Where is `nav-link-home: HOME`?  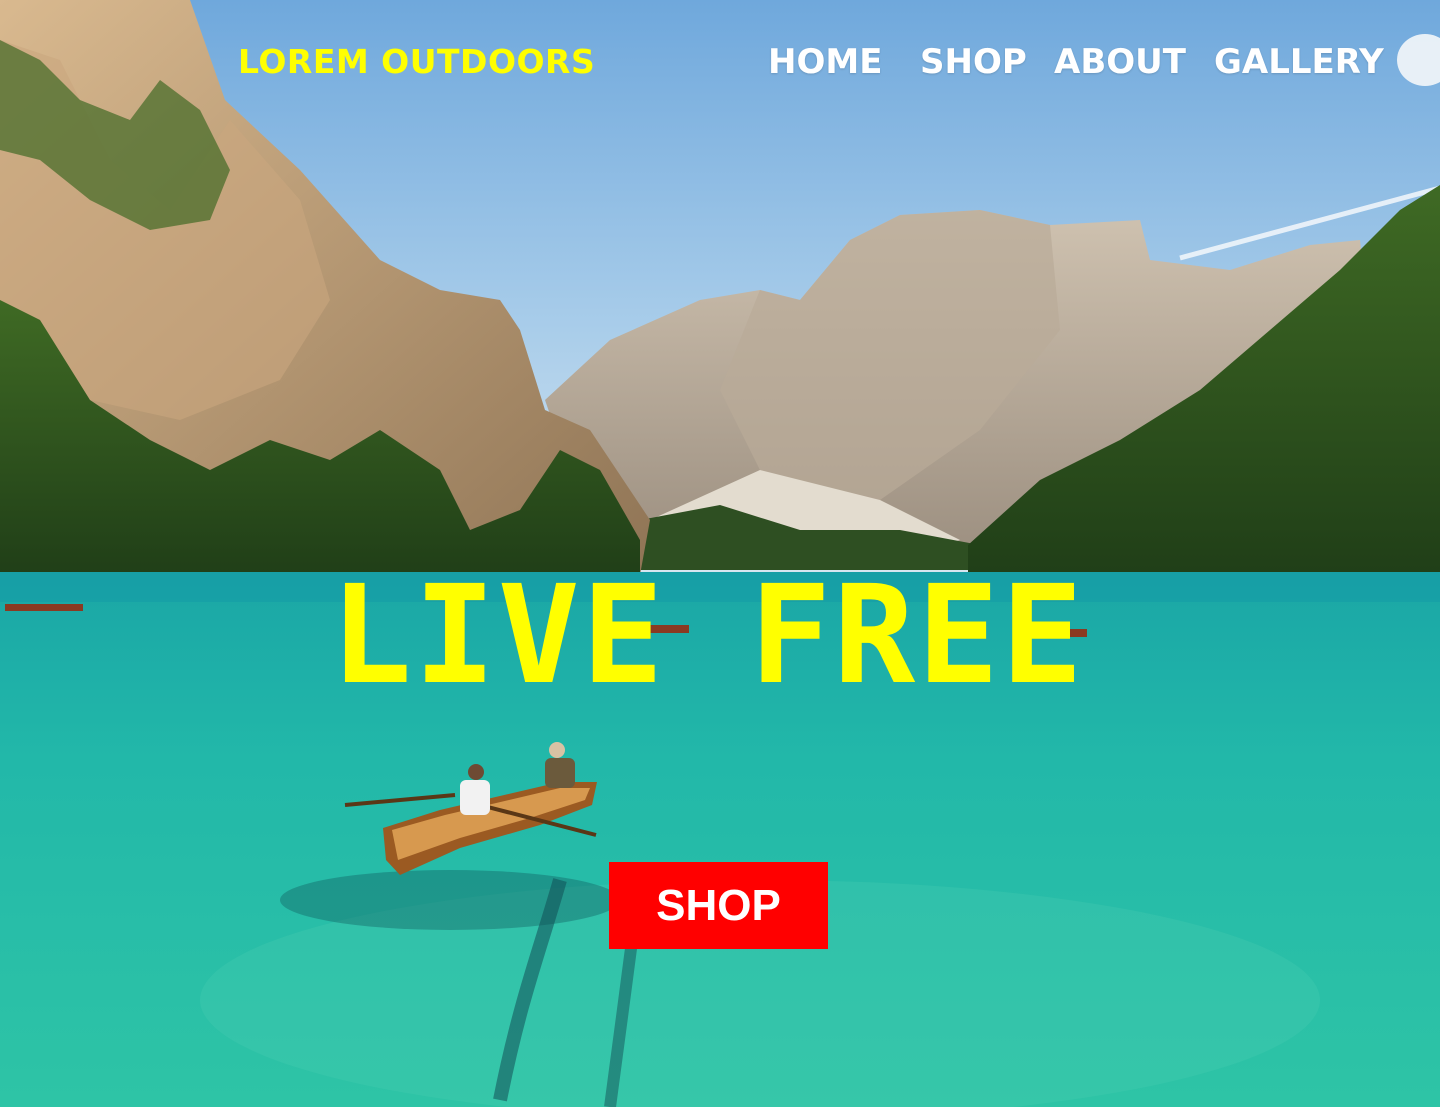 nav-link-home: HOME is located at coordinates (825, 62).